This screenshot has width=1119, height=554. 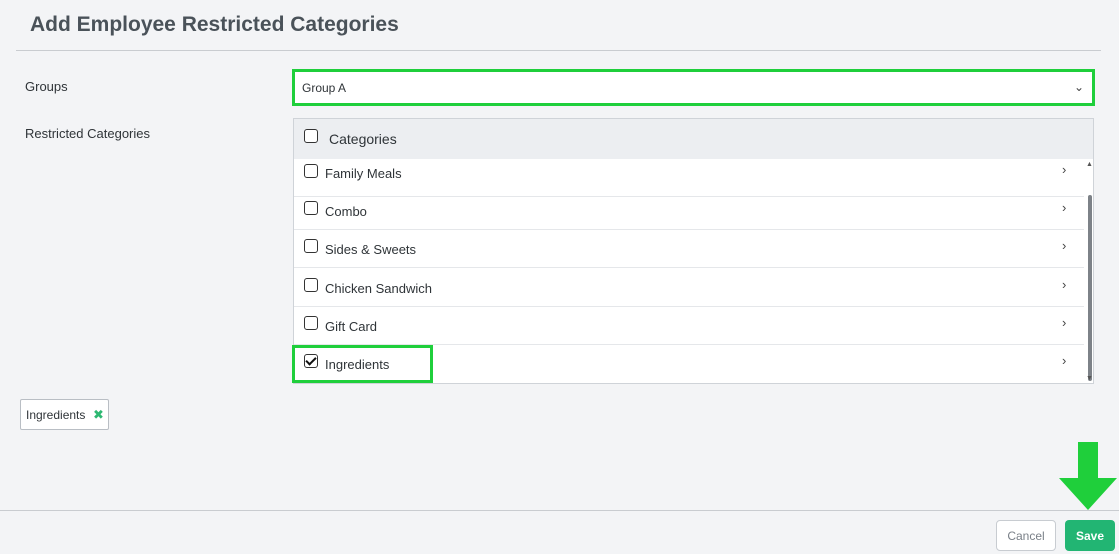 What do you see at coordinates (689, 326) in the screenshot?
I see `category-row: Gift Card ›` at bounding box center [689, 326].